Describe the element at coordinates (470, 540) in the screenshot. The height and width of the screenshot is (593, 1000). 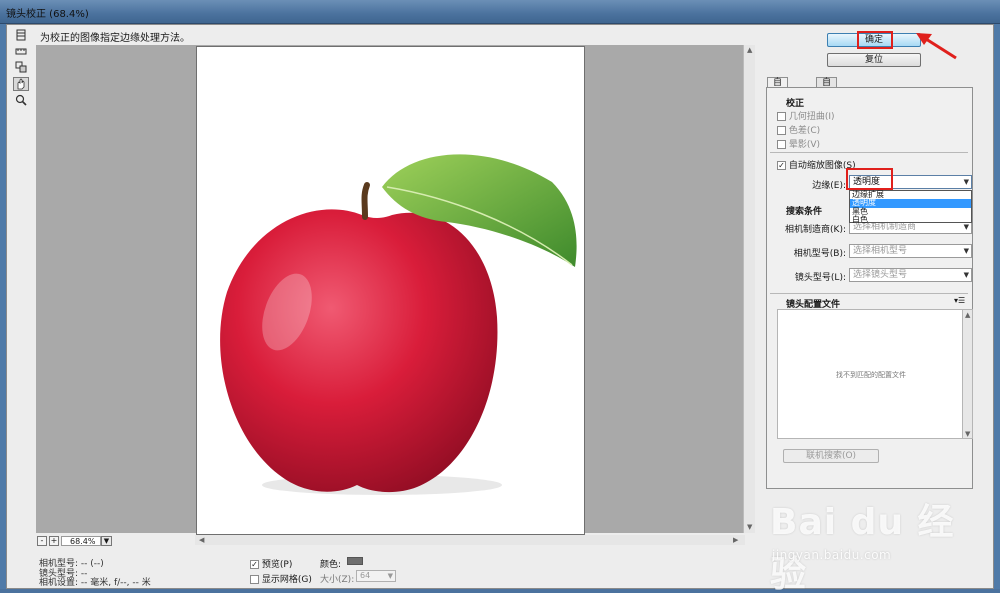
I see `horizontal-scrollbar: ◀ ▶` at that location.